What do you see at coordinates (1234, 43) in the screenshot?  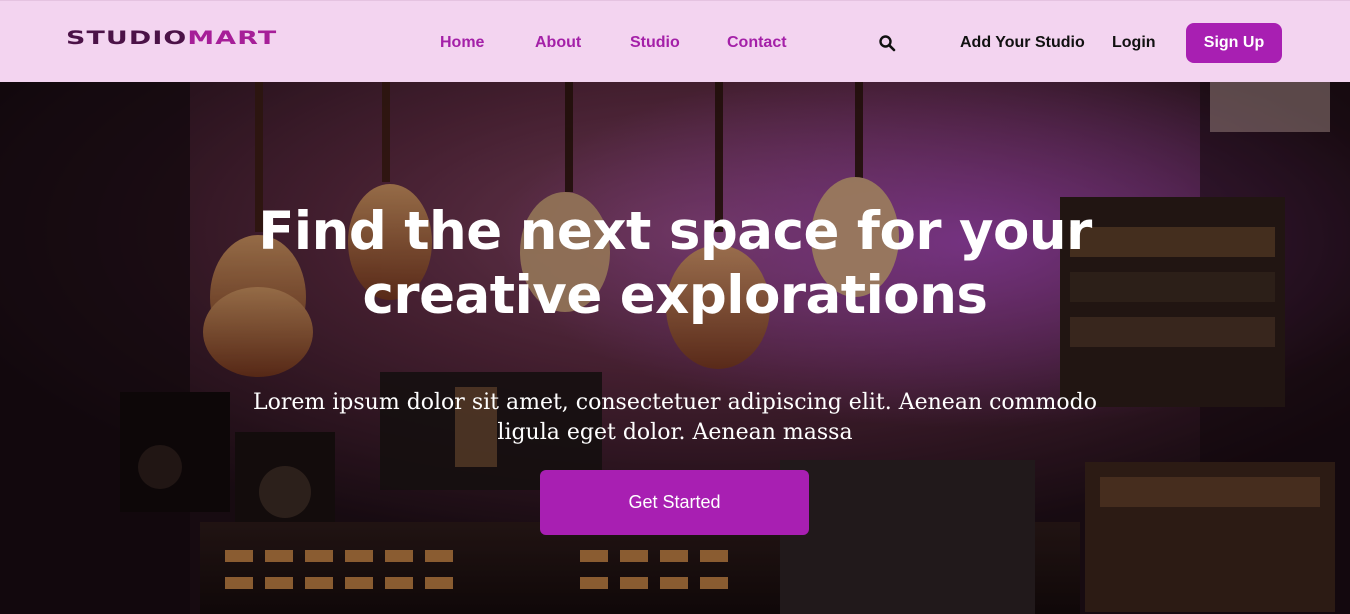 I see `sign-up-button: Sign Up` at bounding box center [1234, 43].